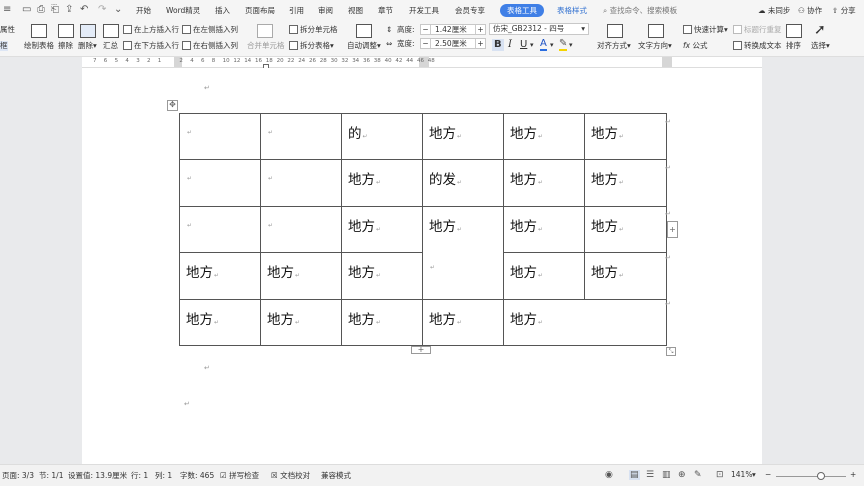 The image size is (864, 486). Describe the element at coordinates (266, 46) in the screenshot. I see `merge-cells-button: 合并单元格` at that location.